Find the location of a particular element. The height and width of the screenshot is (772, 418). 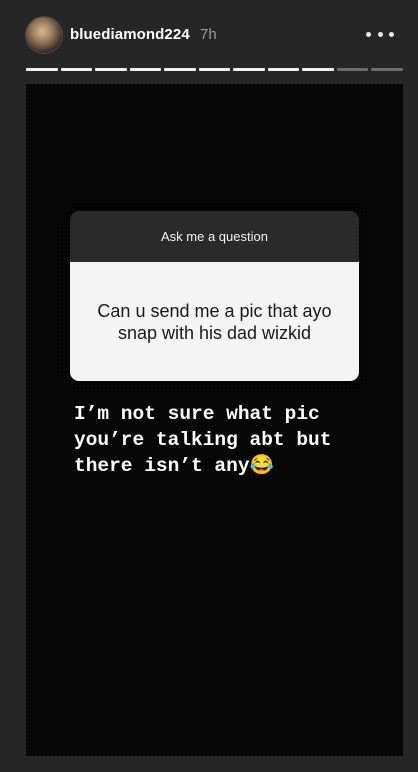

post-time: 7h is located at coordinates (208, 34).